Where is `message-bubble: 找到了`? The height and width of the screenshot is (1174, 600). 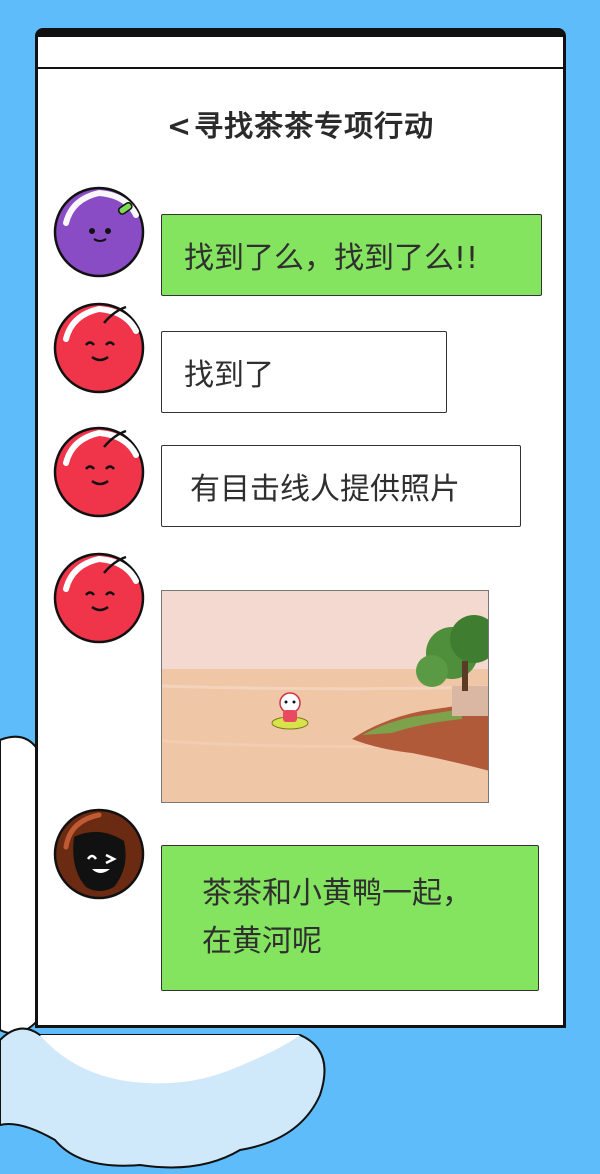 message-bubble: 找到了 is located at coordinates (304, 372).